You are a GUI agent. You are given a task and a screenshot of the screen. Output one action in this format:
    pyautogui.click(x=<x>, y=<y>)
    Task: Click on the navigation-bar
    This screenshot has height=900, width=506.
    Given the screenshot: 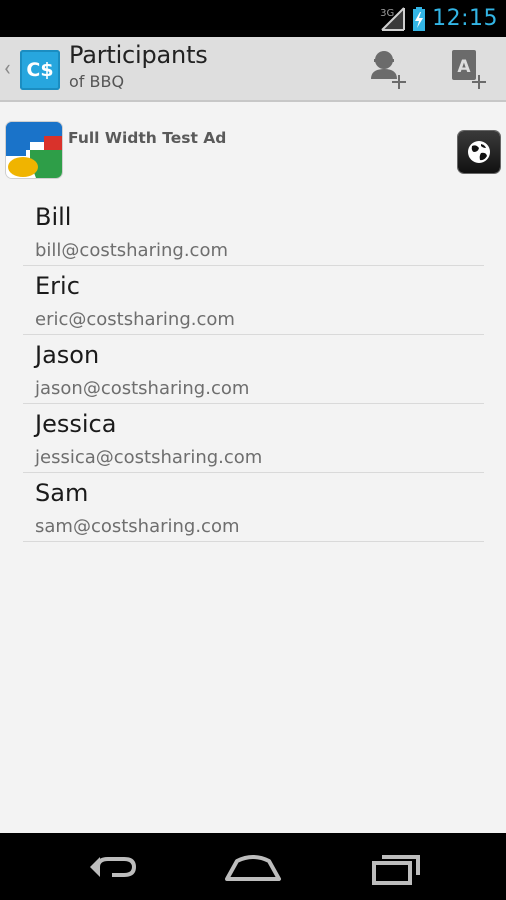 What is the action you would take?
    pyautogui.click(x=253, y=866)
    